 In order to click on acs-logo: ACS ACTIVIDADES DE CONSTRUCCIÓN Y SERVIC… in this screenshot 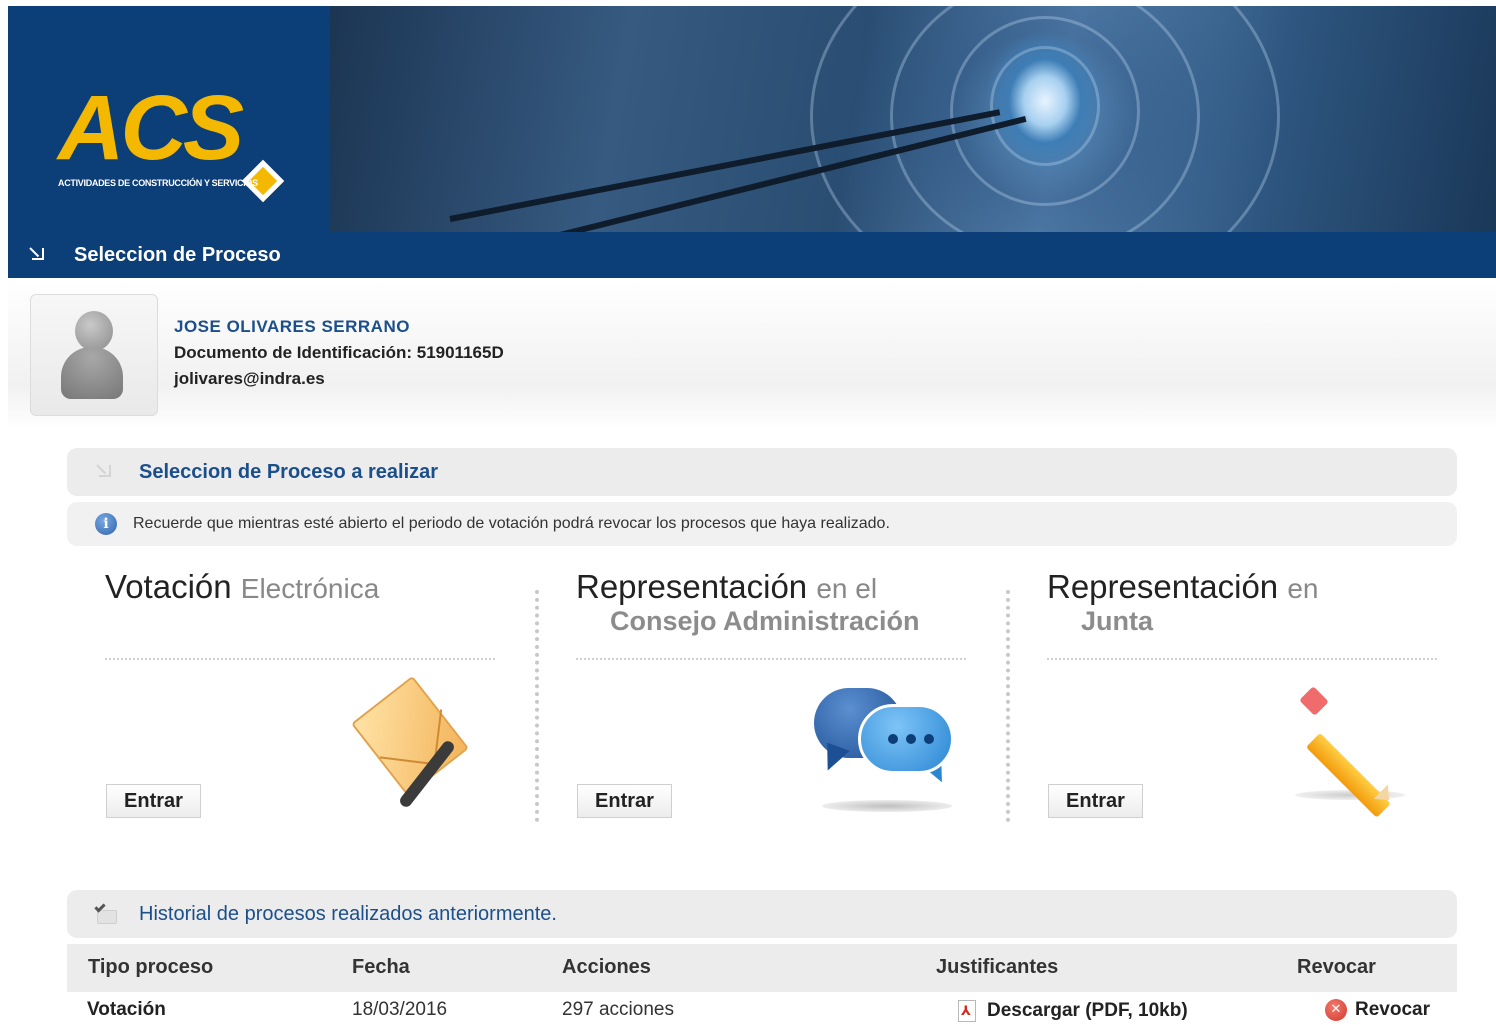, I will do `click(169, 119)`.